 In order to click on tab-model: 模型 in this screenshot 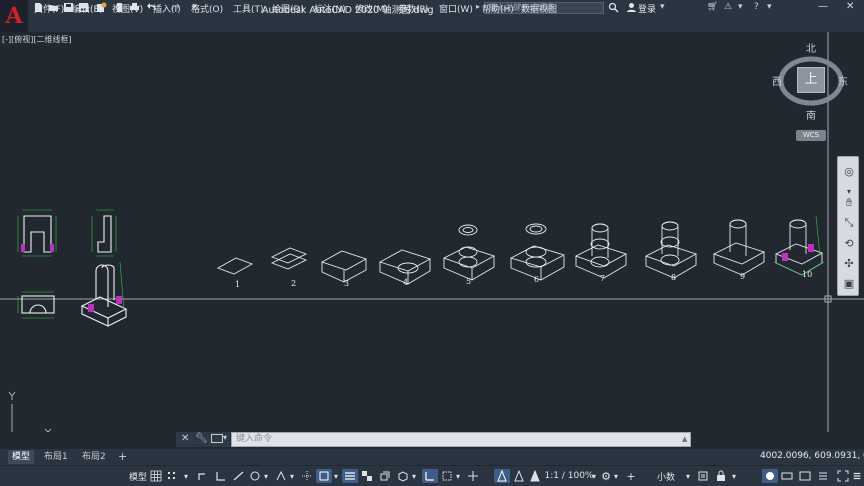, I will do `click(21, 457)`.